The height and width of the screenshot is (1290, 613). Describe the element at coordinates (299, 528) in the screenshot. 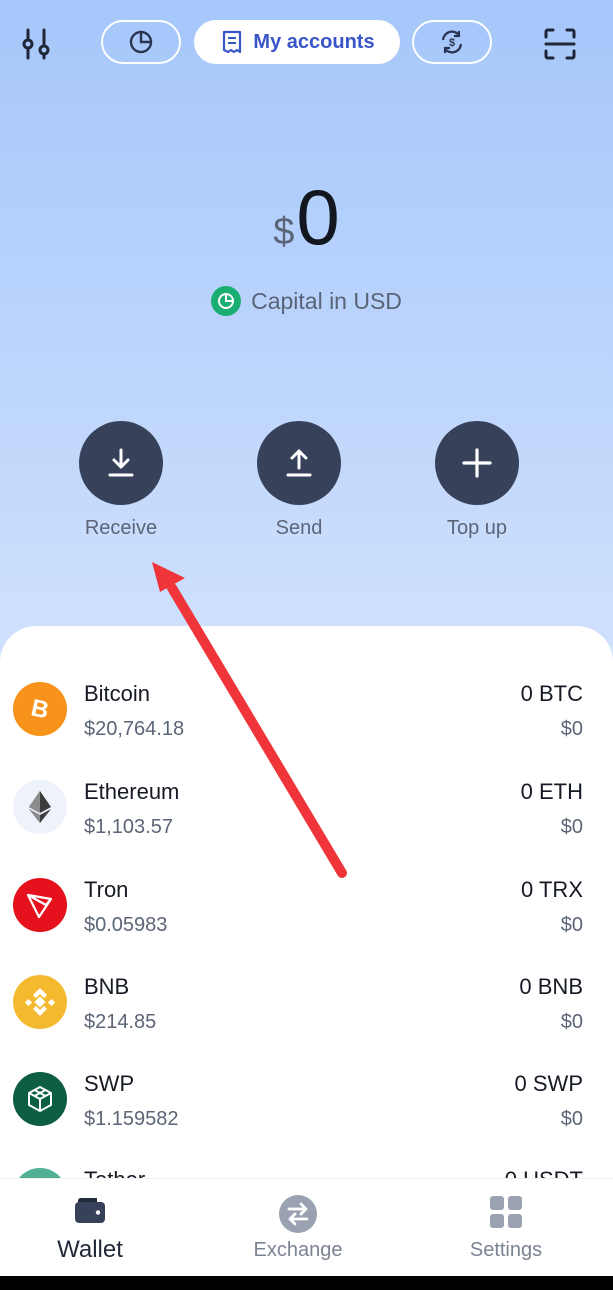

I see `send-label: Send` at that location.